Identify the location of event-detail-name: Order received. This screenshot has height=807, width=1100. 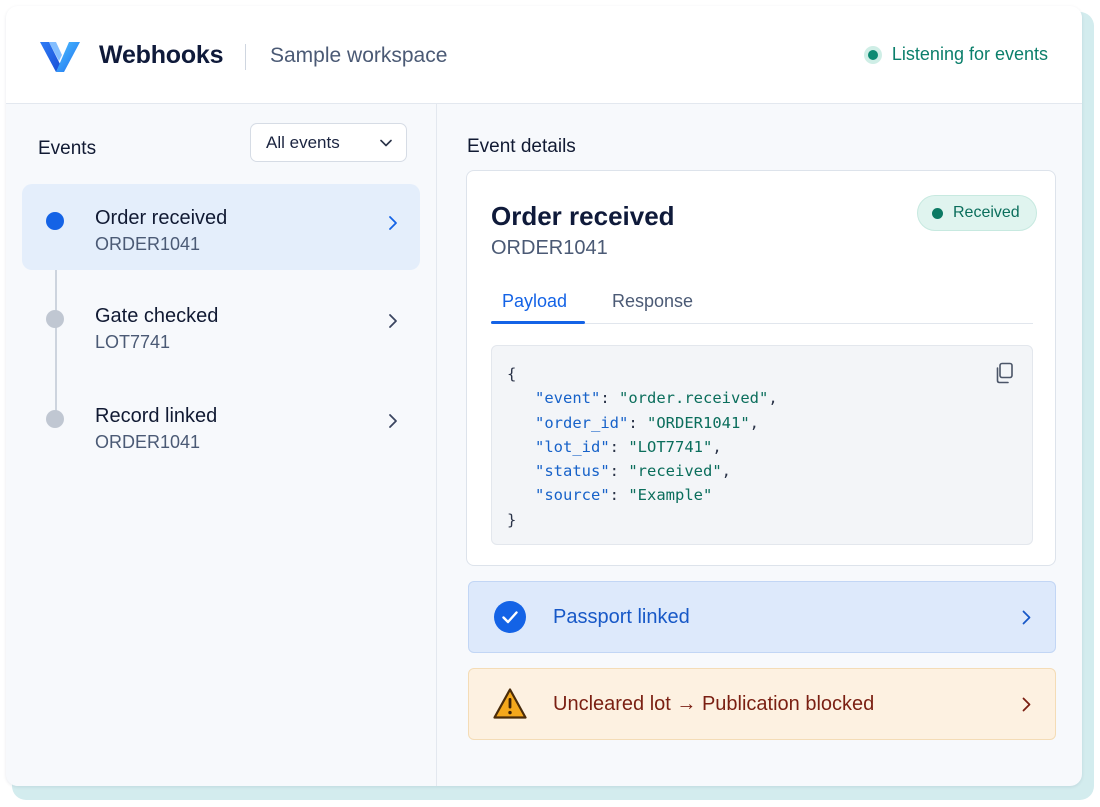
(583, 216).